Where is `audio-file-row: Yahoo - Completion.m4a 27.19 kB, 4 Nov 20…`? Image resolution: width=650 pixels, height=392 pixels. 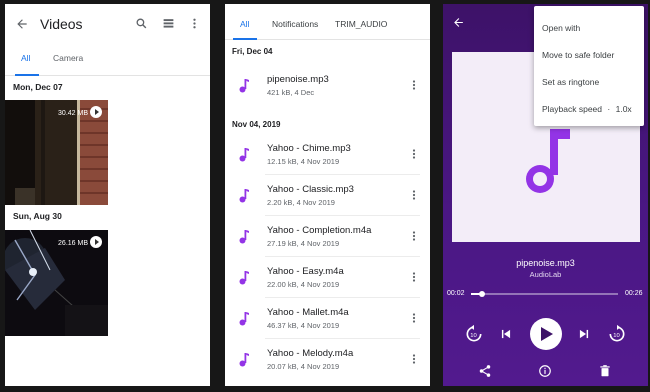 audio-file-row: Yahoo - Completion.m4a 27.19 kB, 4 Nov 20… is located at coordinates (327, 237).